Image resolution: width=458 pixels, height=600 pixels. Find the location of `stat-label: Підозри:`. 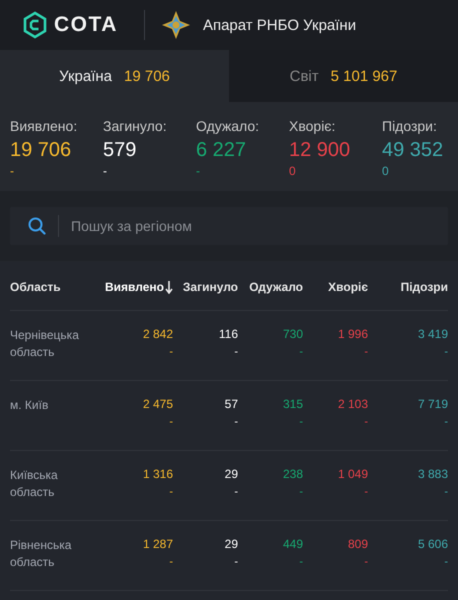

stat-label: Підозри: is located at coordinates (409, 126).